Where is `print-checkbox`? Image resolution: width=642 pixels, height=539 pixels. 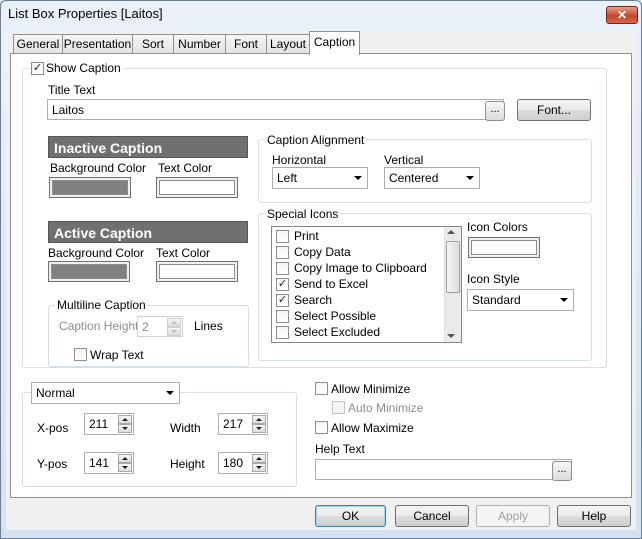
print-checkbox is located at coordinates (282, 236).